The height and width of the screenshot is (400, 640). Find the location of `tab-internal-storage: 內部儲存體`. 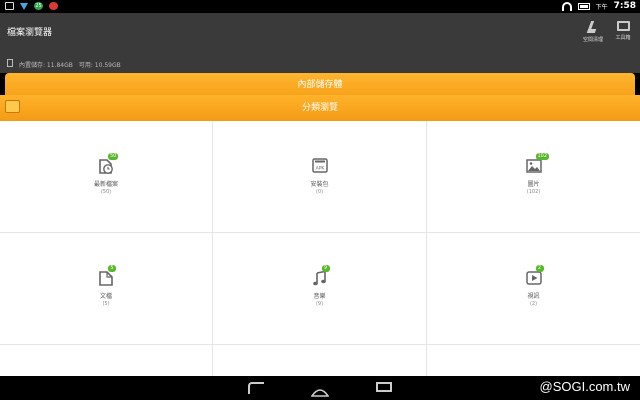

tab-internal-storage: 內部儲存體 is located at coordinates (320, 85).